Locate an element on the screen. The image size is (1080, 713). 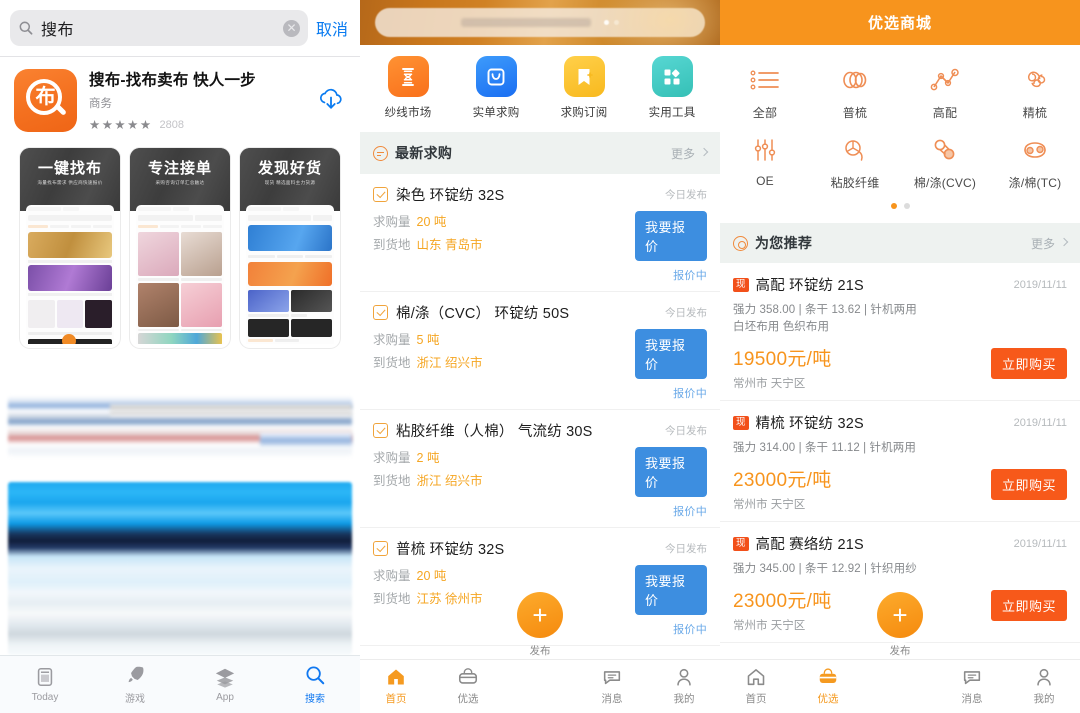
pager-dot is located at coordinates (906, 206).